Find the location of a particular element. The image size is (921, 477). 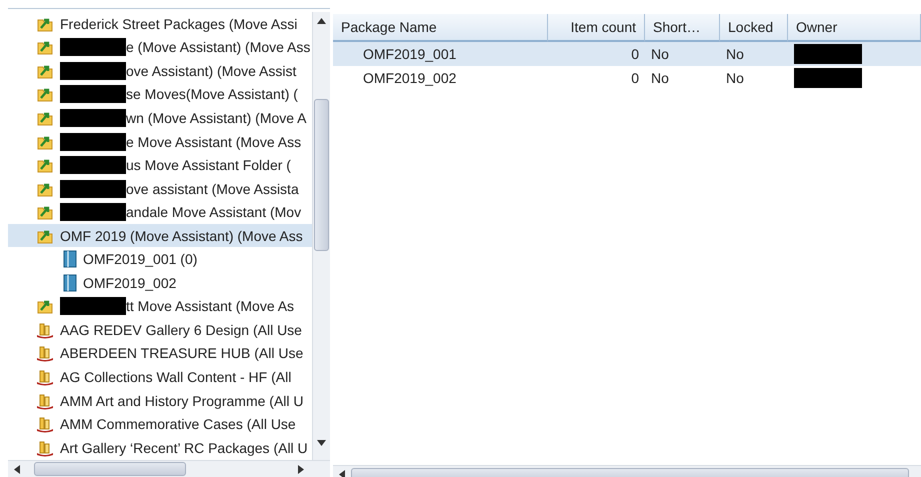

scroll-down-icon is located at coordinates (321, 443).